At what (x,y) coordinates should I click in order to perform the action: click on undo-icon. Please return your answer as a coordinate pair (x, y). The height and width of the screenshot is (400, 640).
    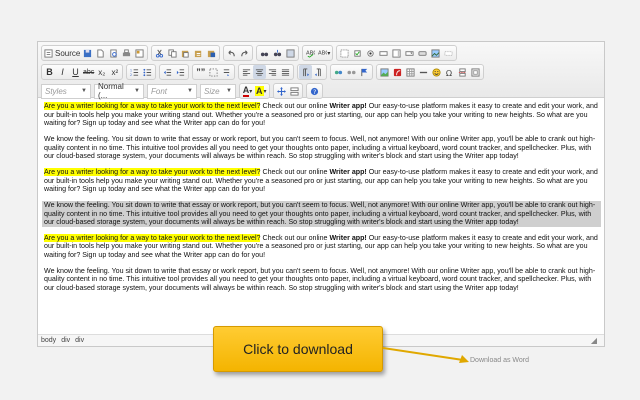
    Looking at the image, I should click on (232, 52).